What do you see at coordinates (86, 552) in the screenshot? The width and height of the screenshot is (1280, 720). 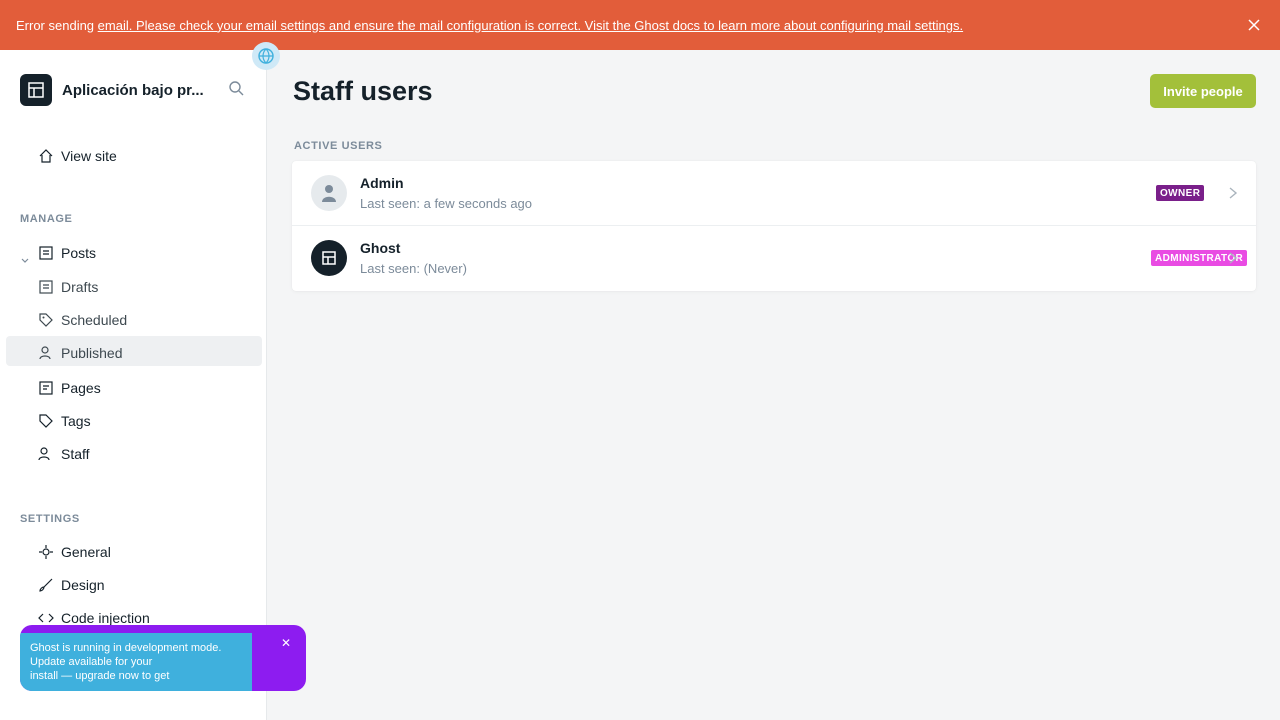 I see `general-label: General` at bounding box center [86, 552].